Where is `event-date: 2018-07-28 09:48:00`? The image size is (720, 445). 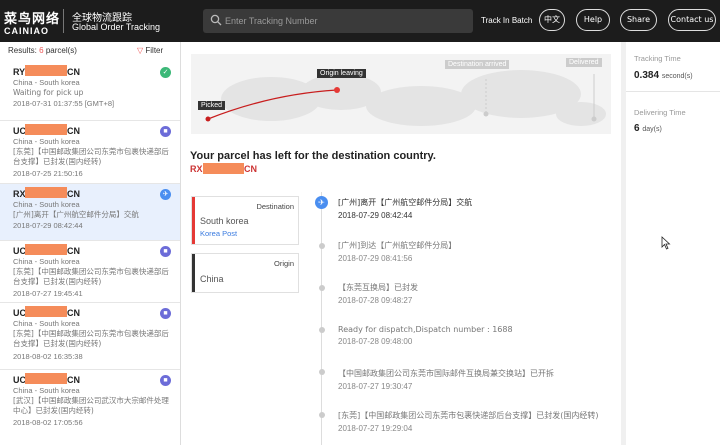 event-date: 2018-07-28 09:48:00 is located at coordinates (375, 341).